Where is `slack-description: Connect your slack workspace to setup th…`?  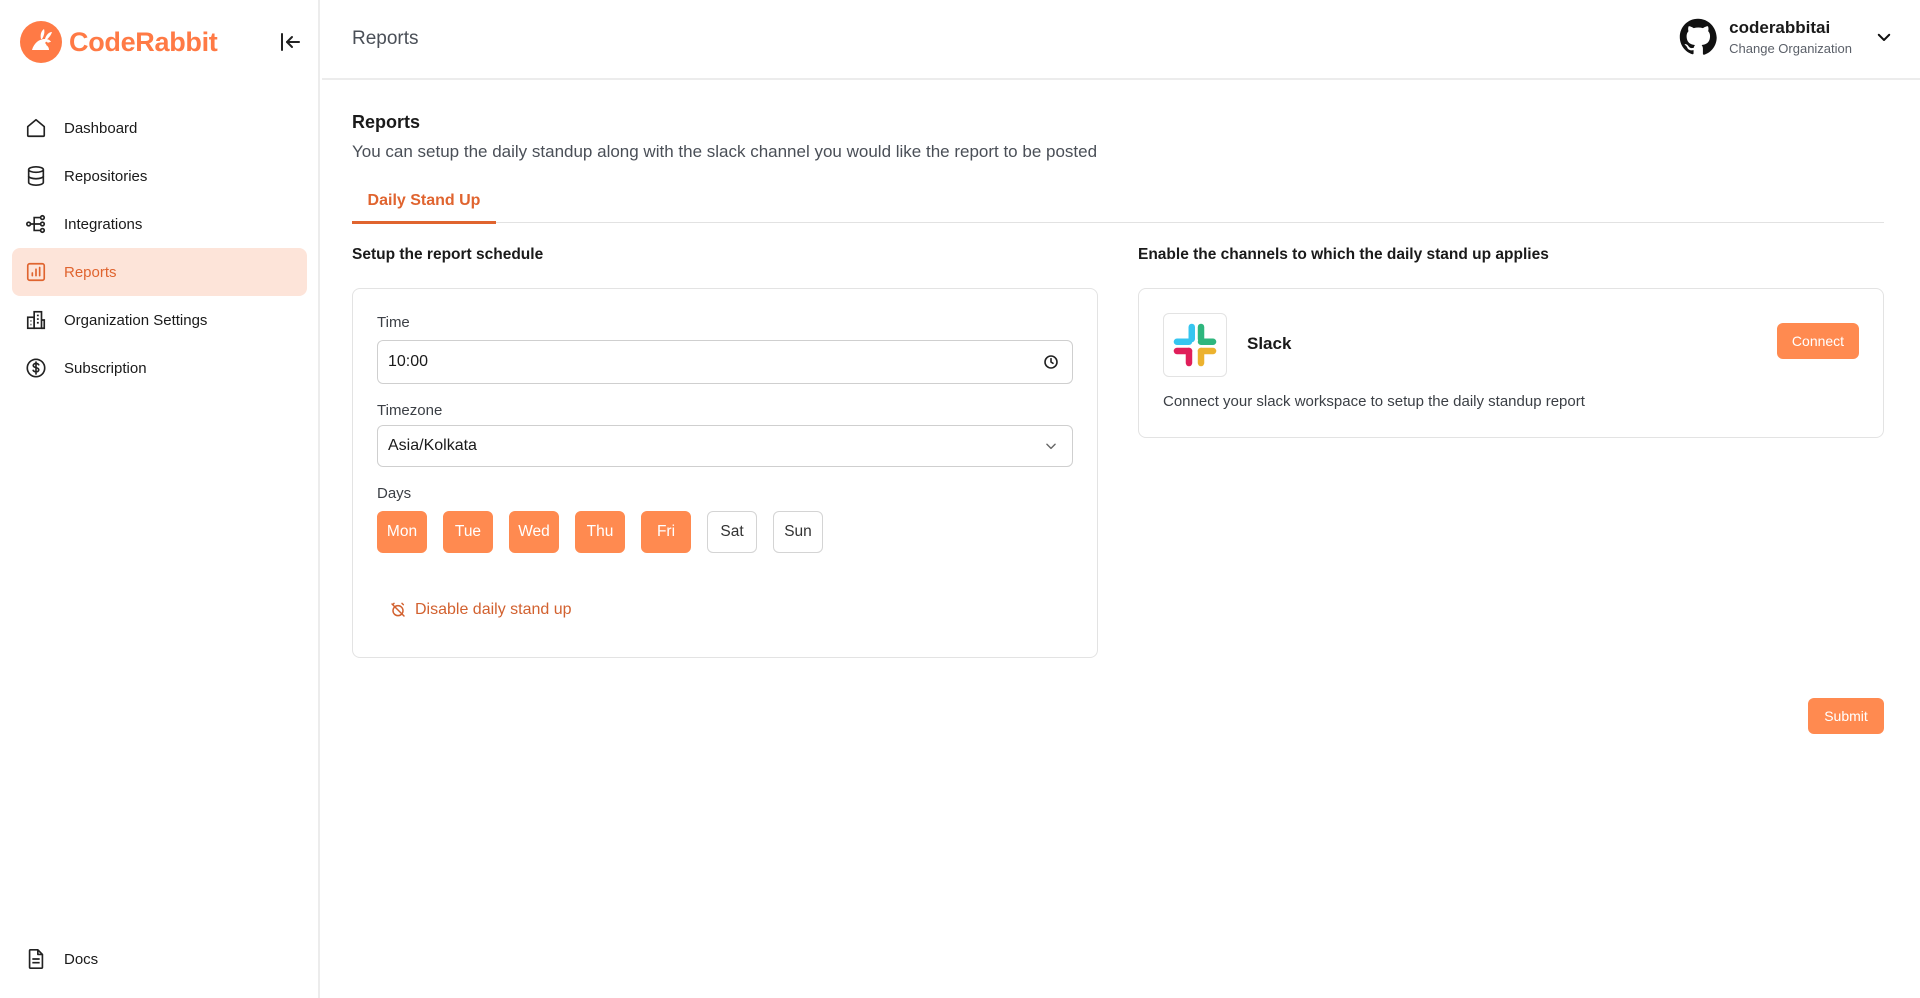 slack-description: Connect your slack workspace to setup th… is located at coordinates (1374, 401).